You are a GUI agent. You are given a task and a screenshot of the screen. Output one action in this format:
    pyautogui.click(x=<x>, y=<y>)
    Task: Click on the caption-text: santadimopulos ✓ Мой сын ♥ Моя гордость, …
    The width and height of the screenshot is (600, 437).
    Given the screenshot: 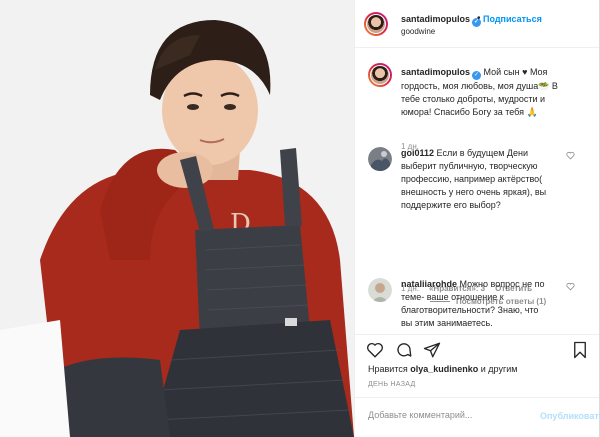 What is the action you would take?
    pyautogui.click(x=480, y=92)
    